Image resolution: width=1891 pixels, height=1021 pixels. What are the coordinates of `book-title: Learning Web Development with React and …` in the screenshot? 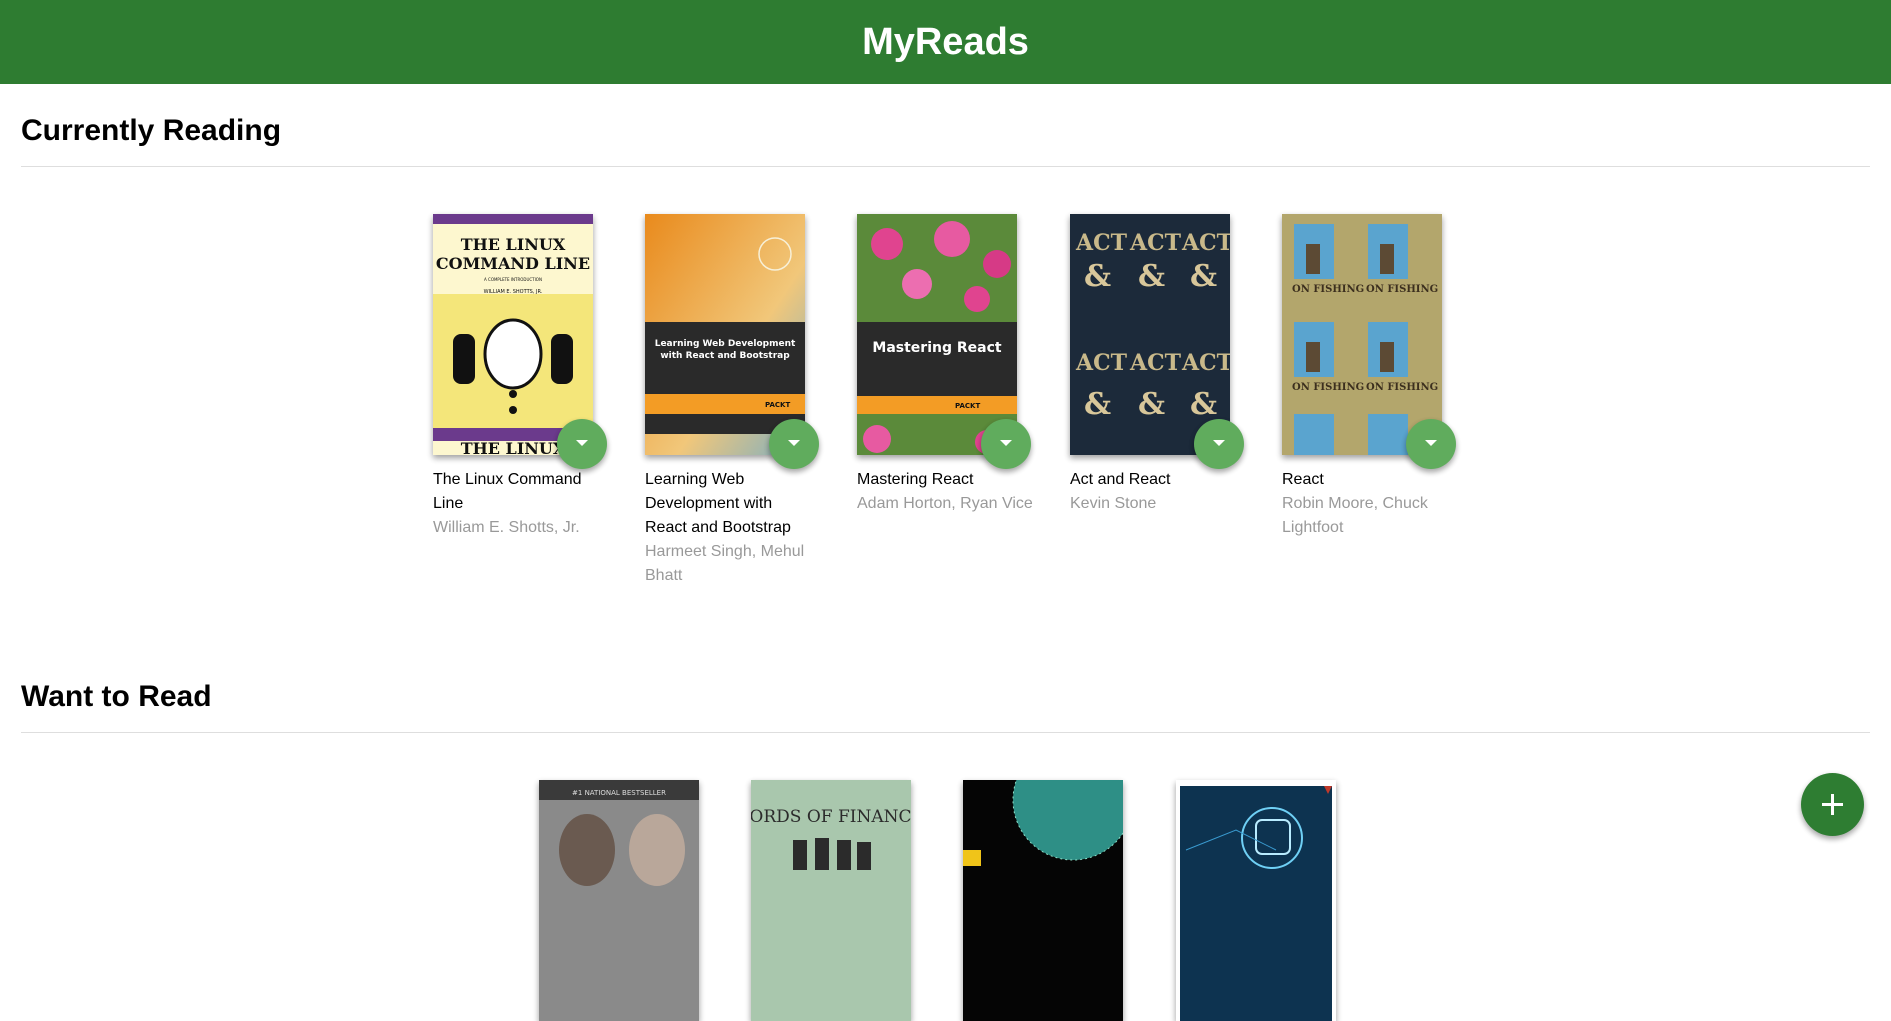 It's located at (718, 503).